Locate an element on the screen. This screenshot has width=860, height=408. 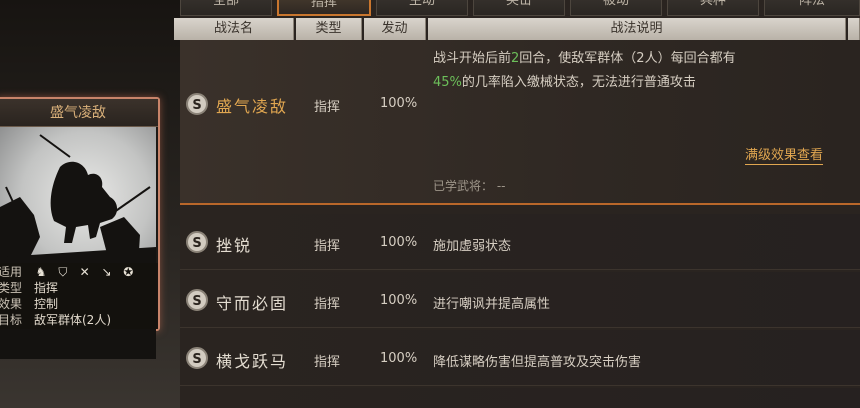
tab-troop: 兵种 is located at coordinates (713, 8).